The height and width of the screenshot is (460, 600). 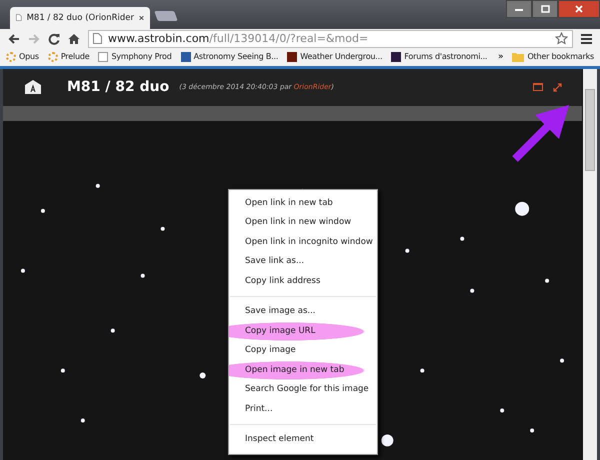 I want to click on menu-item: Search Google for this image, so click(x=303, y=390).